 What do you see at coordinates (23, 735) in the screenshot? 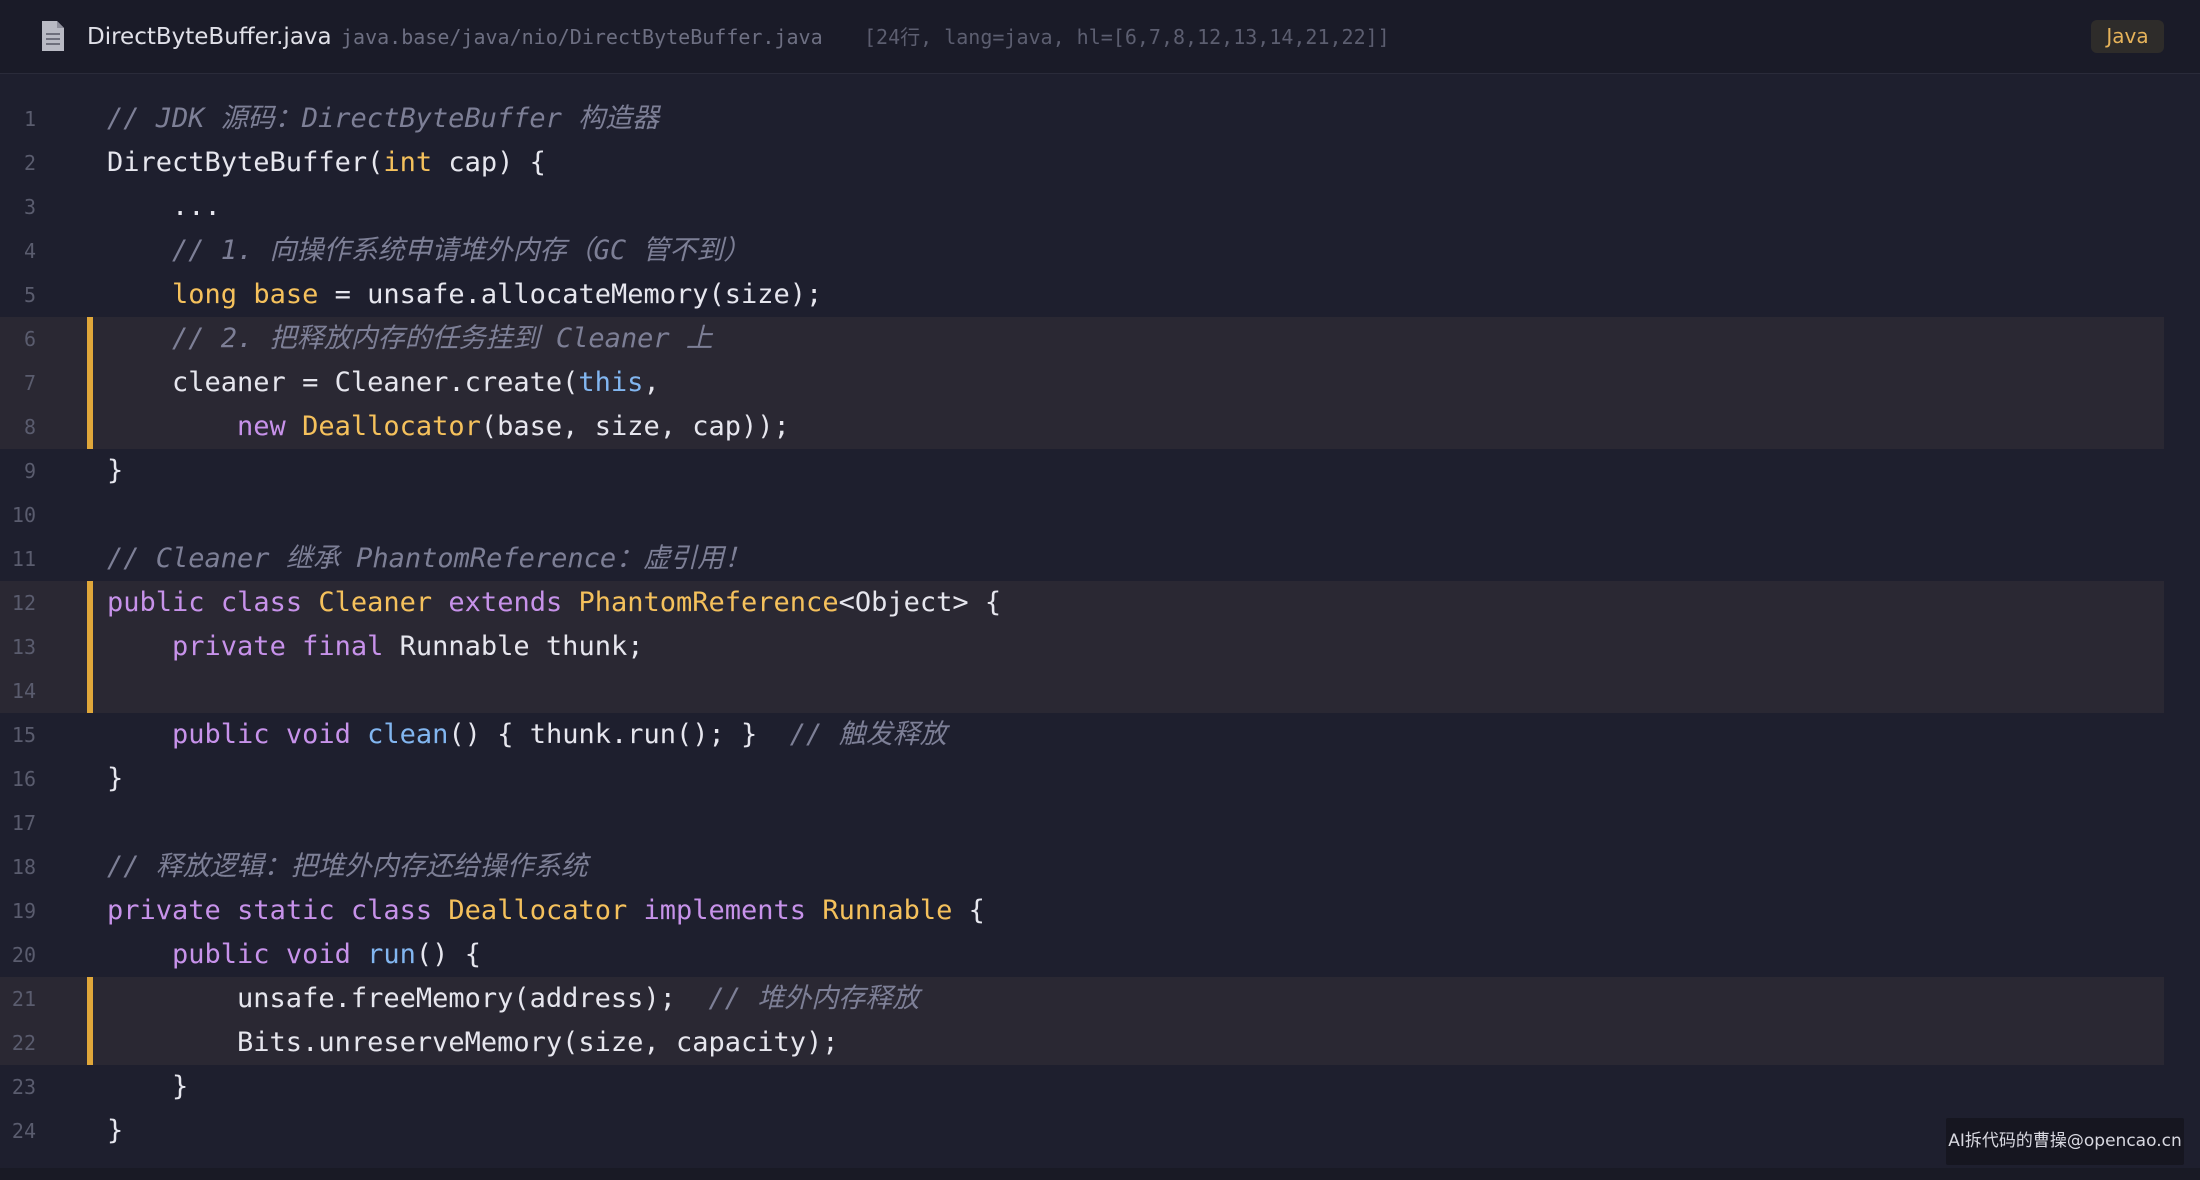
I see `line-number: 15` at bounding box center [23, 735].